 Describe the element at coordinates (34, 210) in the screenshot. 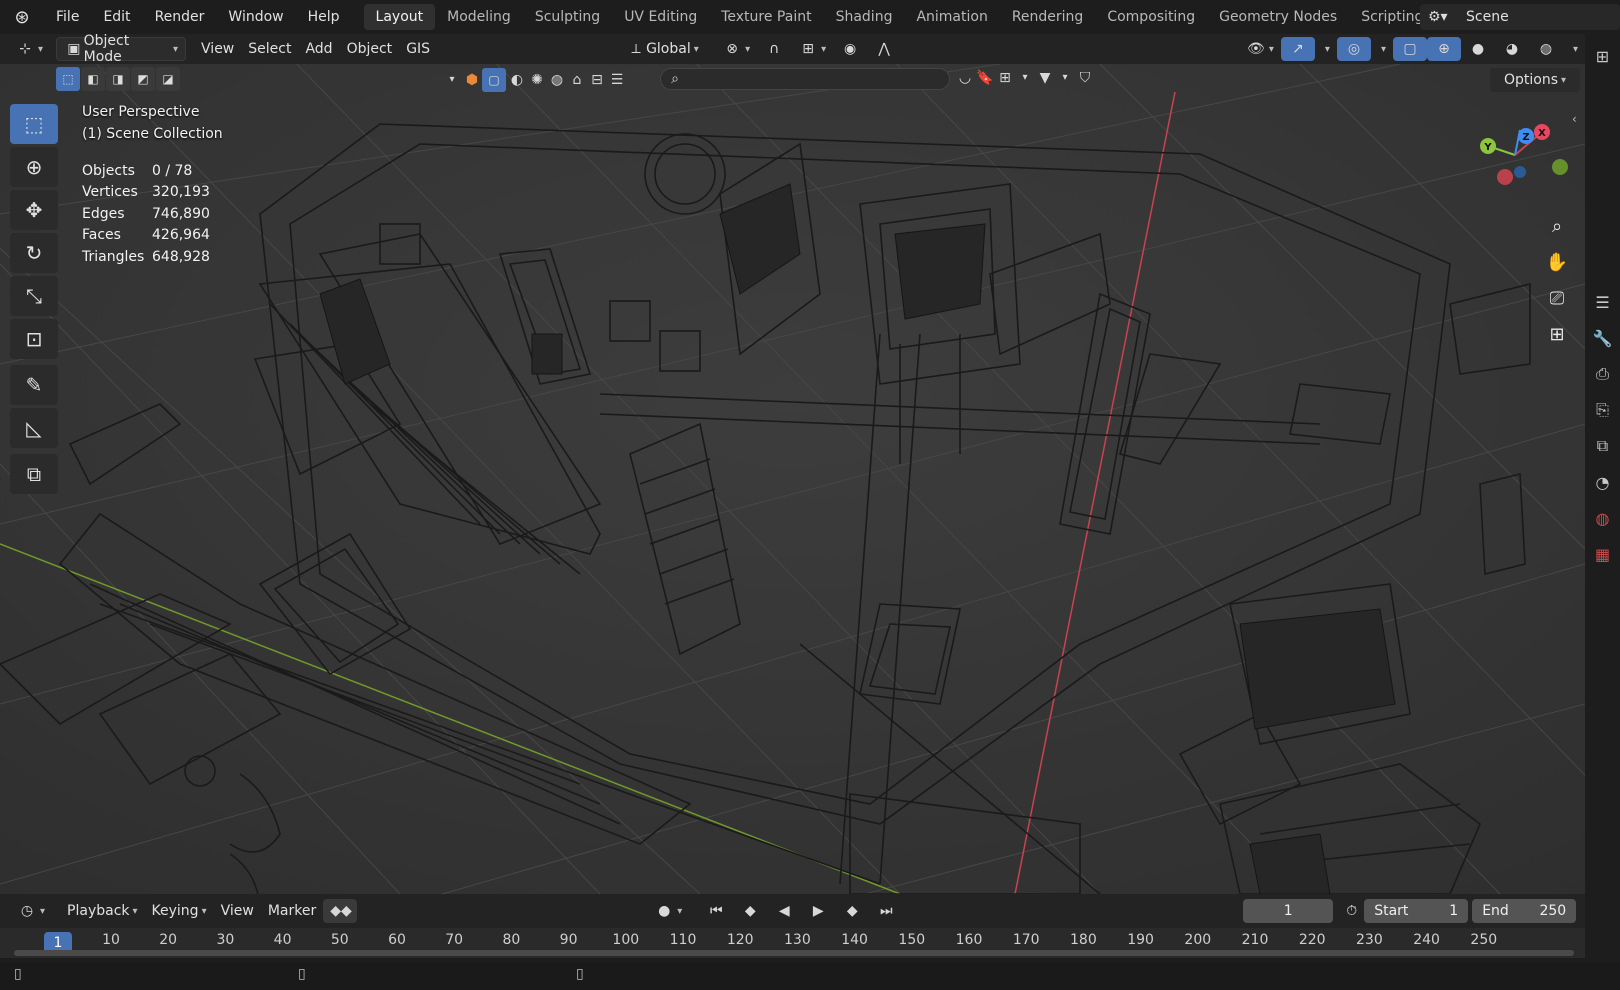

I see `move-tool-icon: ✥` at that location.